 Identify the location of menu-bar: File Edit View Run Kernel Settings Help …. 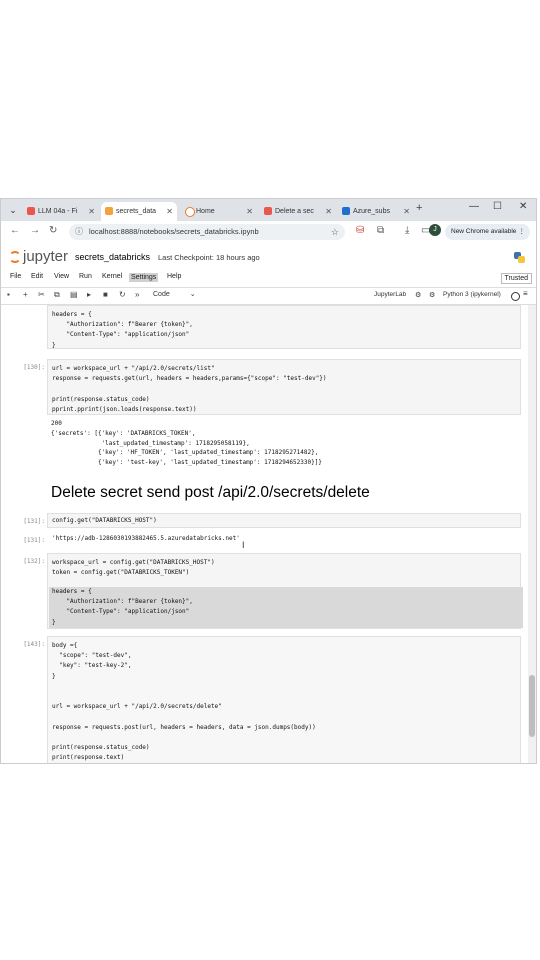
(268, 278).